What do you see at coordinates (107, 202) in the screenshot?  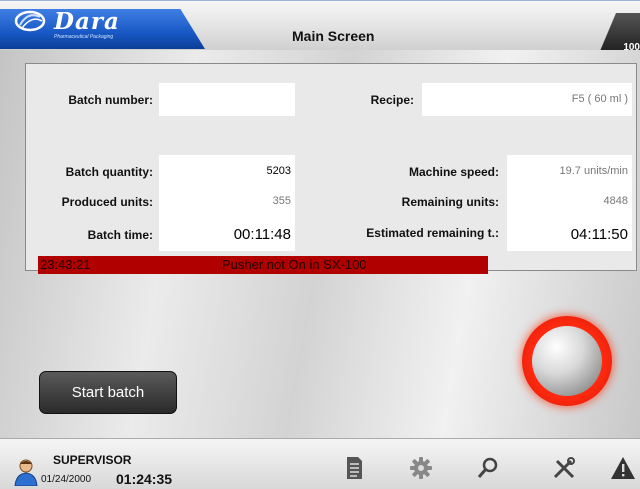 I see `produced-units-label: Produced units:` at bounding box center [107, 202].